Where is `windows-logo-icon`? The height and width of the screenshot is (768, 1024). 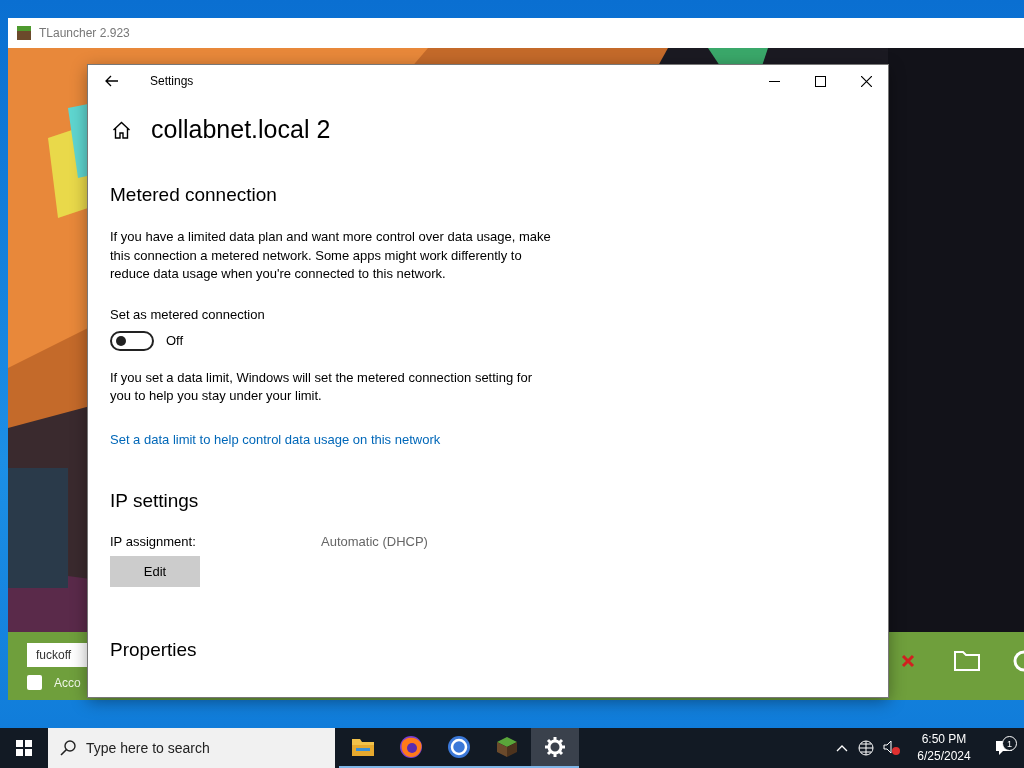 windows-logo-icon is located at coordinates (24, 748).